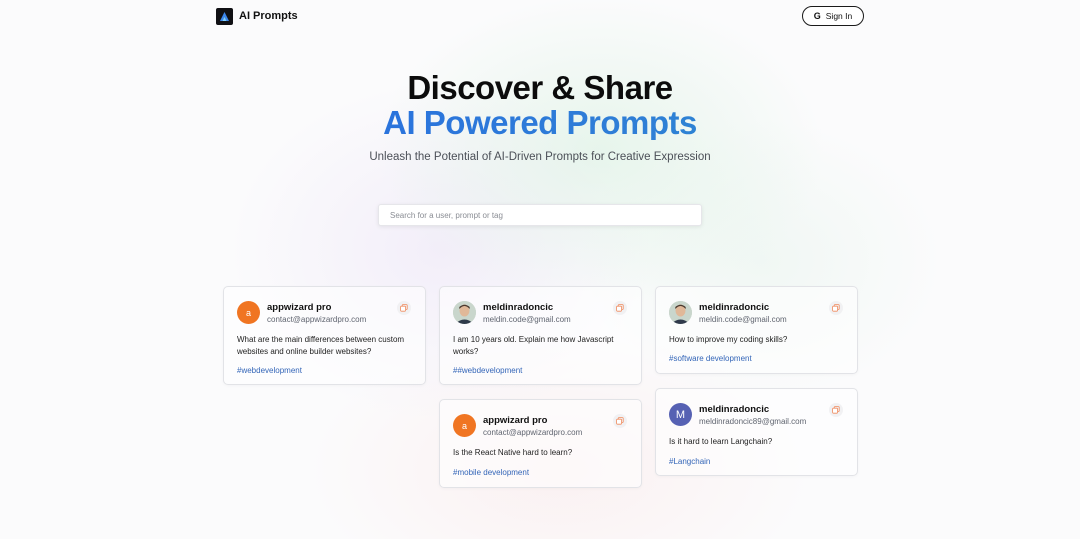 The width and height of the screenshot is (1080, 539). What do you see at coordinates (680, 414) in the screenshot?
I see `avatar: M` at bounding box center [680, 414].